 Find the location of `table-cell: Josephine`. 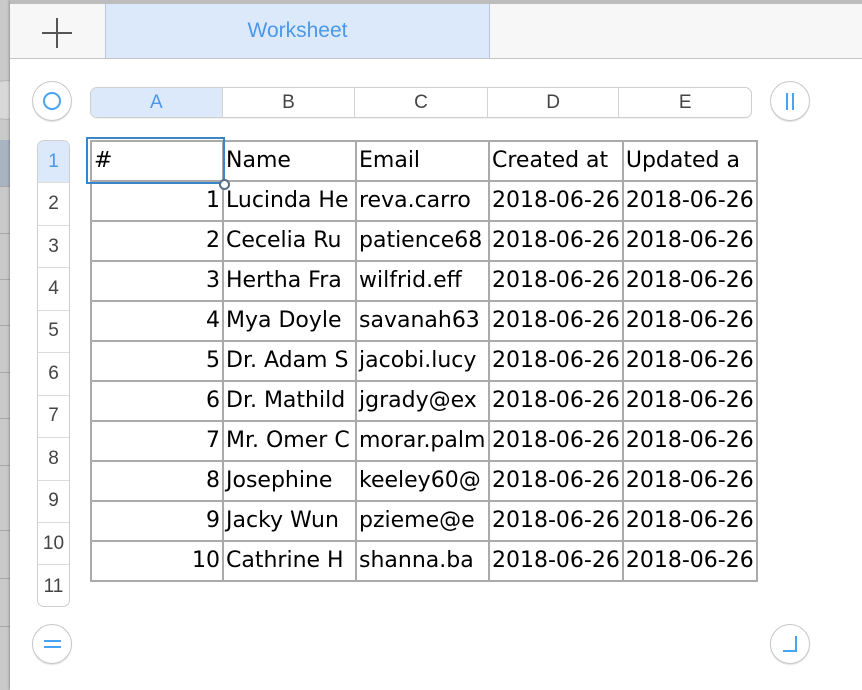

table-cell: Josephine is located at coordinates (289, 481).